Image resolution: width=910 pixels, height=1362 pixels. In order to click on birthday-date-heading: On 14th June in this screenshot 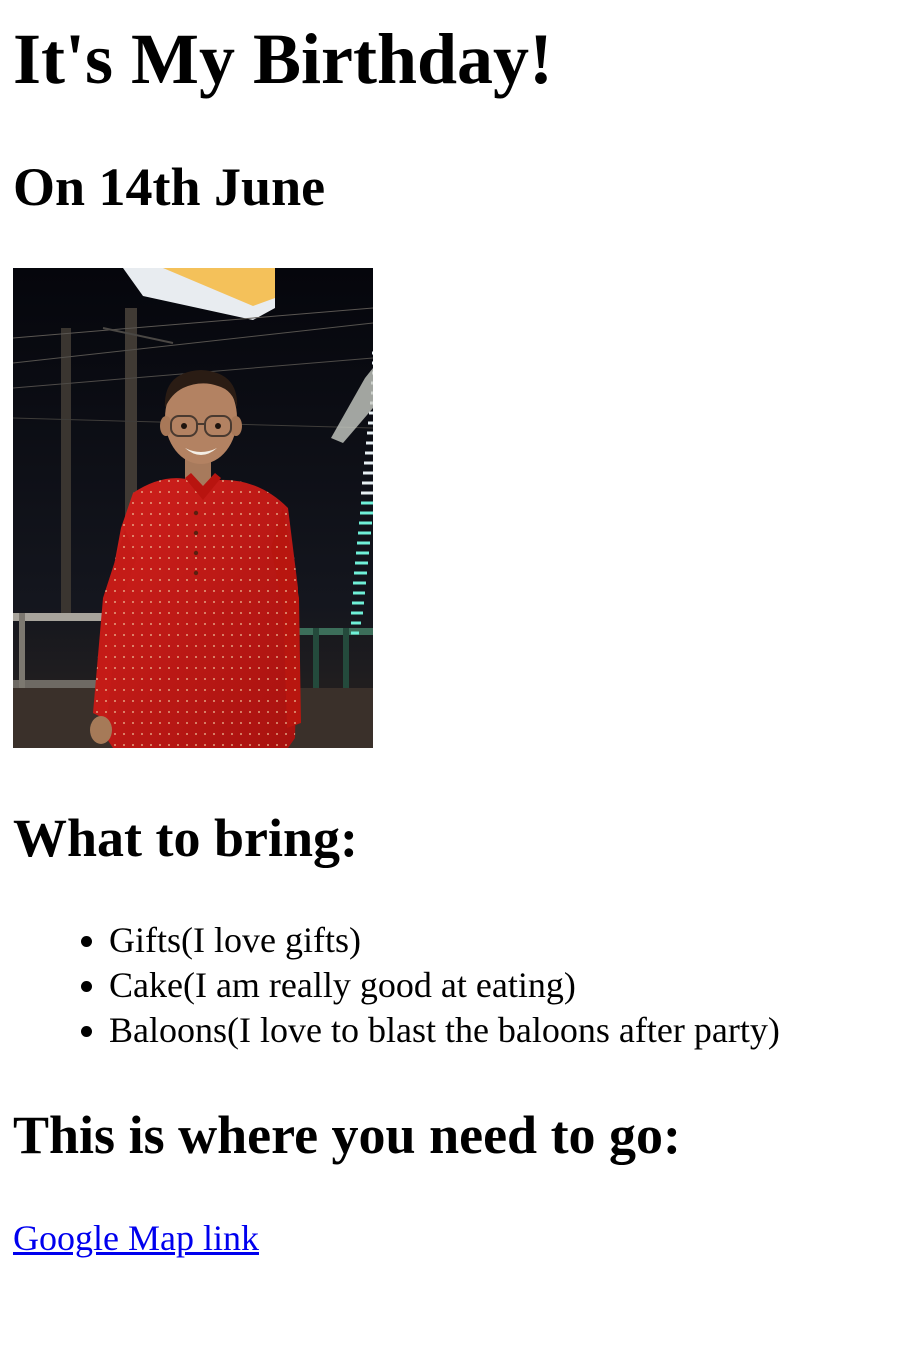, I will do `click(169, 187)`.